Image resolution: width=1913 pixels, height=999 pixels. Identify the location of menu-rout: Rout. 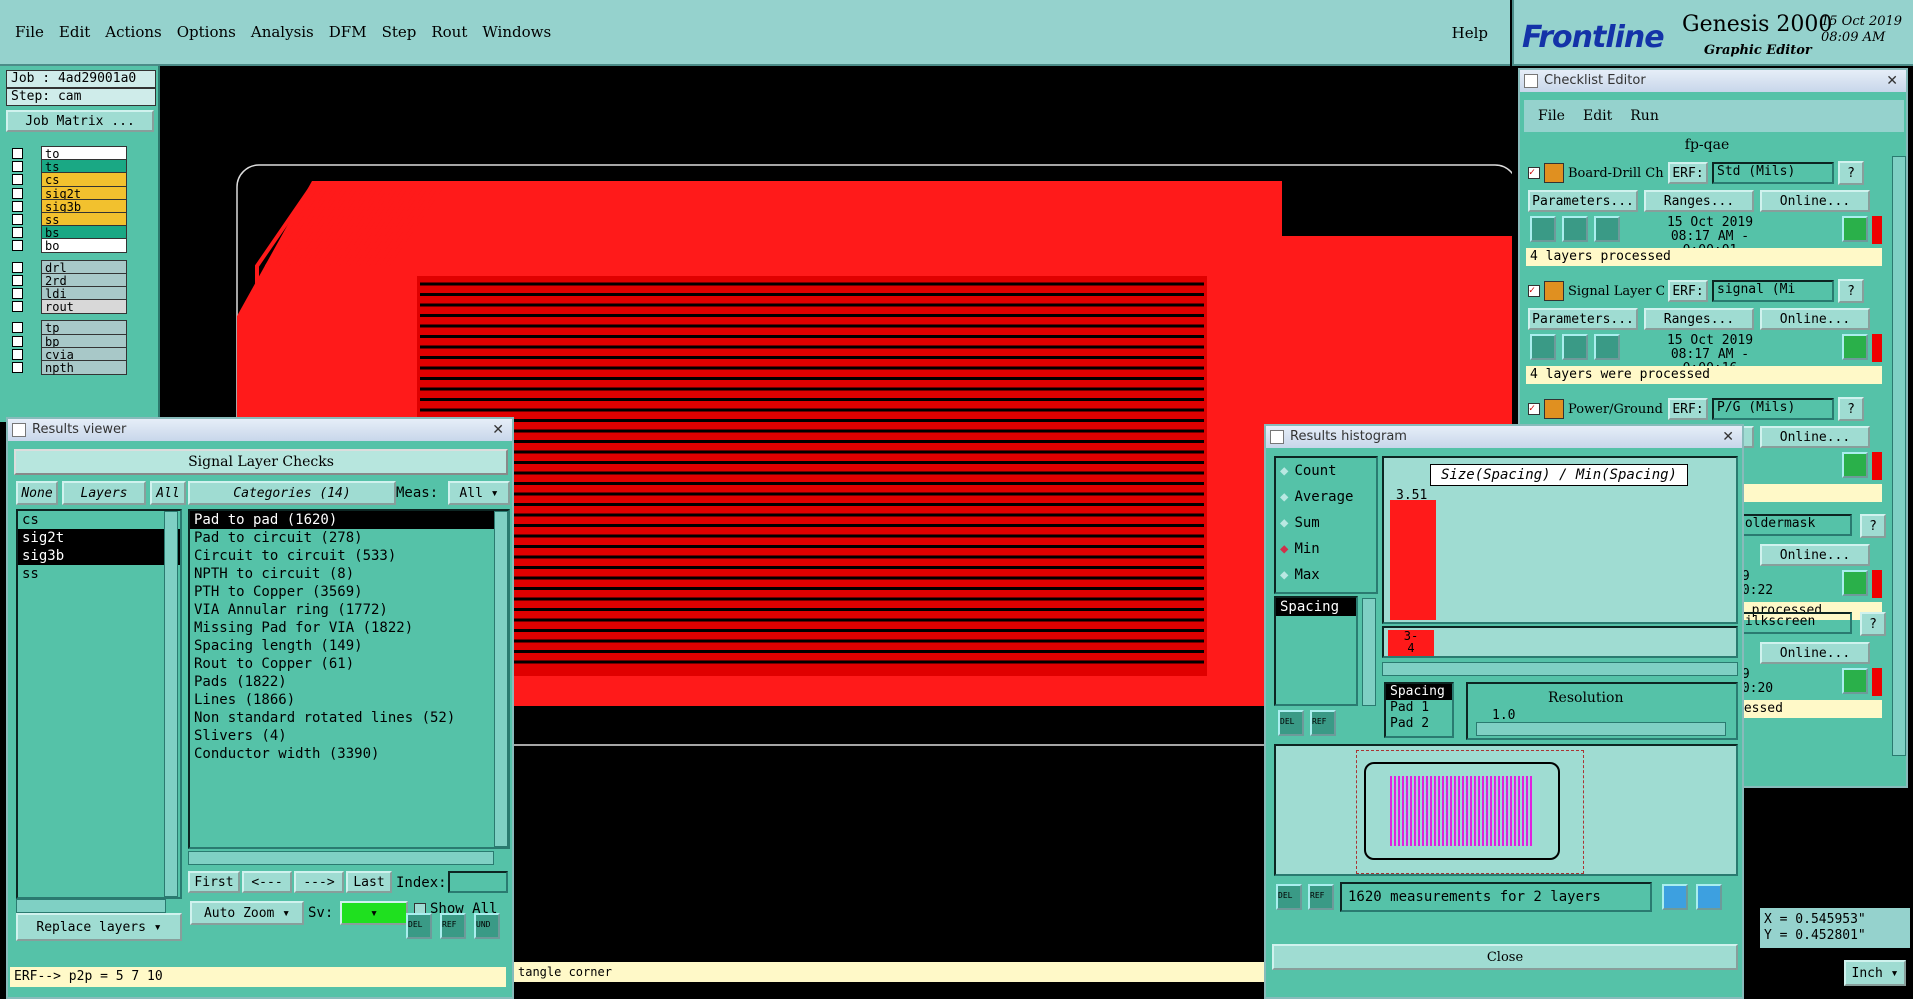
(449, 32).